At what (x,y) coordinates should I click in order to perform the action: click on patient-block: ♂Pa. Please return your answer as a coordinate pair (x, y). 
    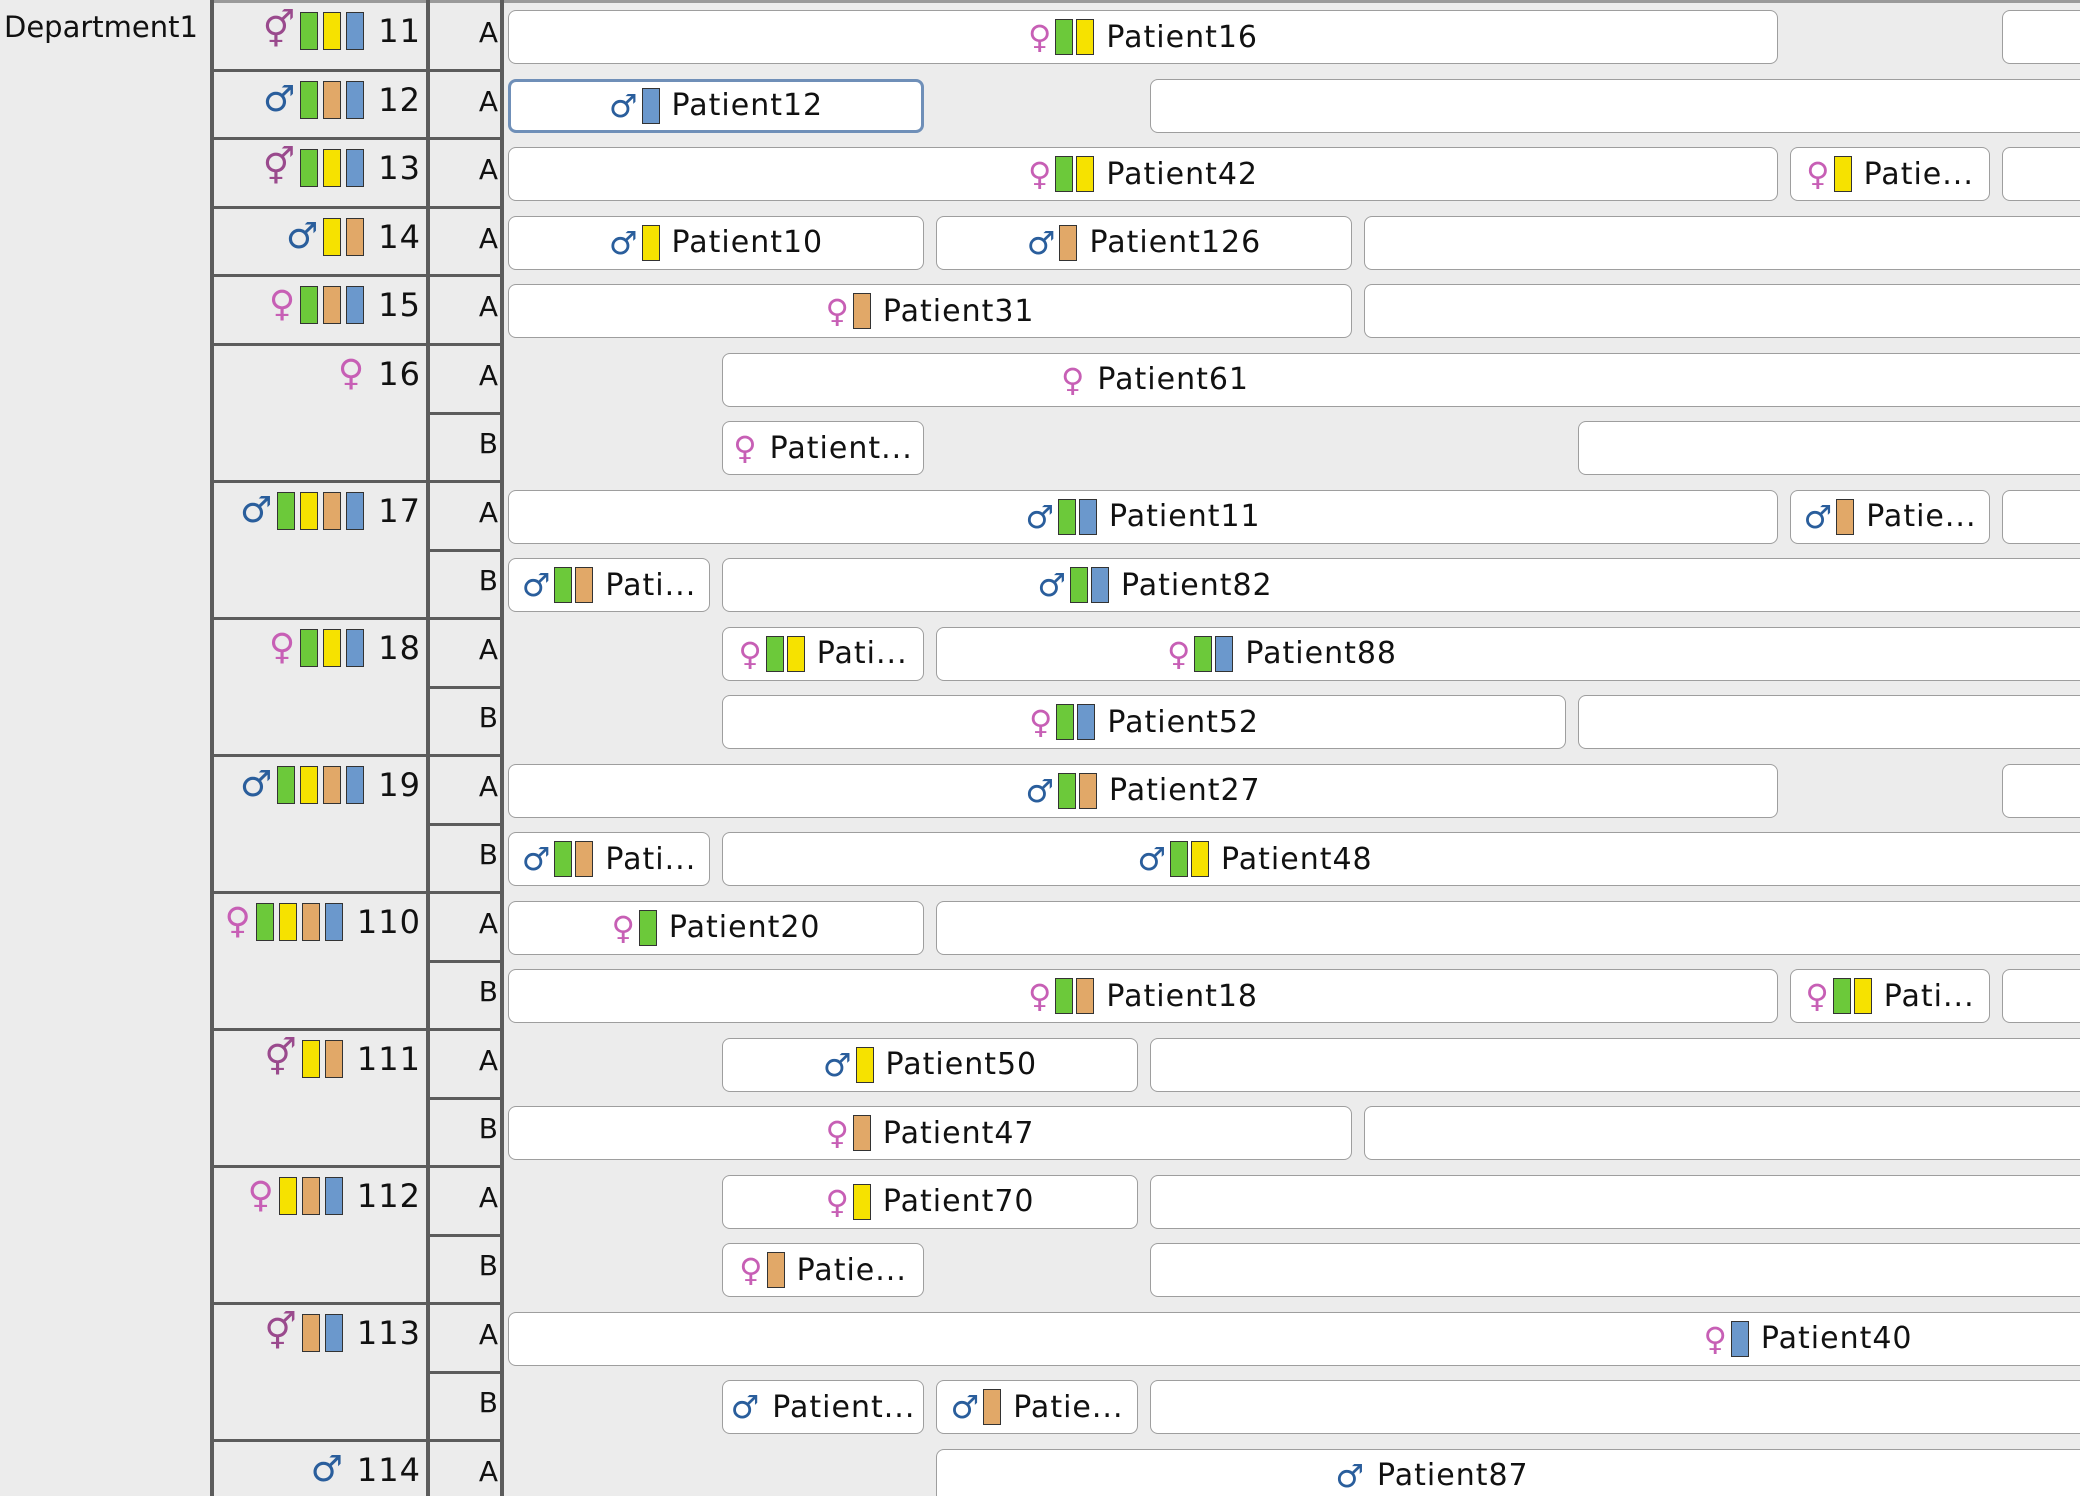
    Looking at the image, I should click on (1615, 1064).